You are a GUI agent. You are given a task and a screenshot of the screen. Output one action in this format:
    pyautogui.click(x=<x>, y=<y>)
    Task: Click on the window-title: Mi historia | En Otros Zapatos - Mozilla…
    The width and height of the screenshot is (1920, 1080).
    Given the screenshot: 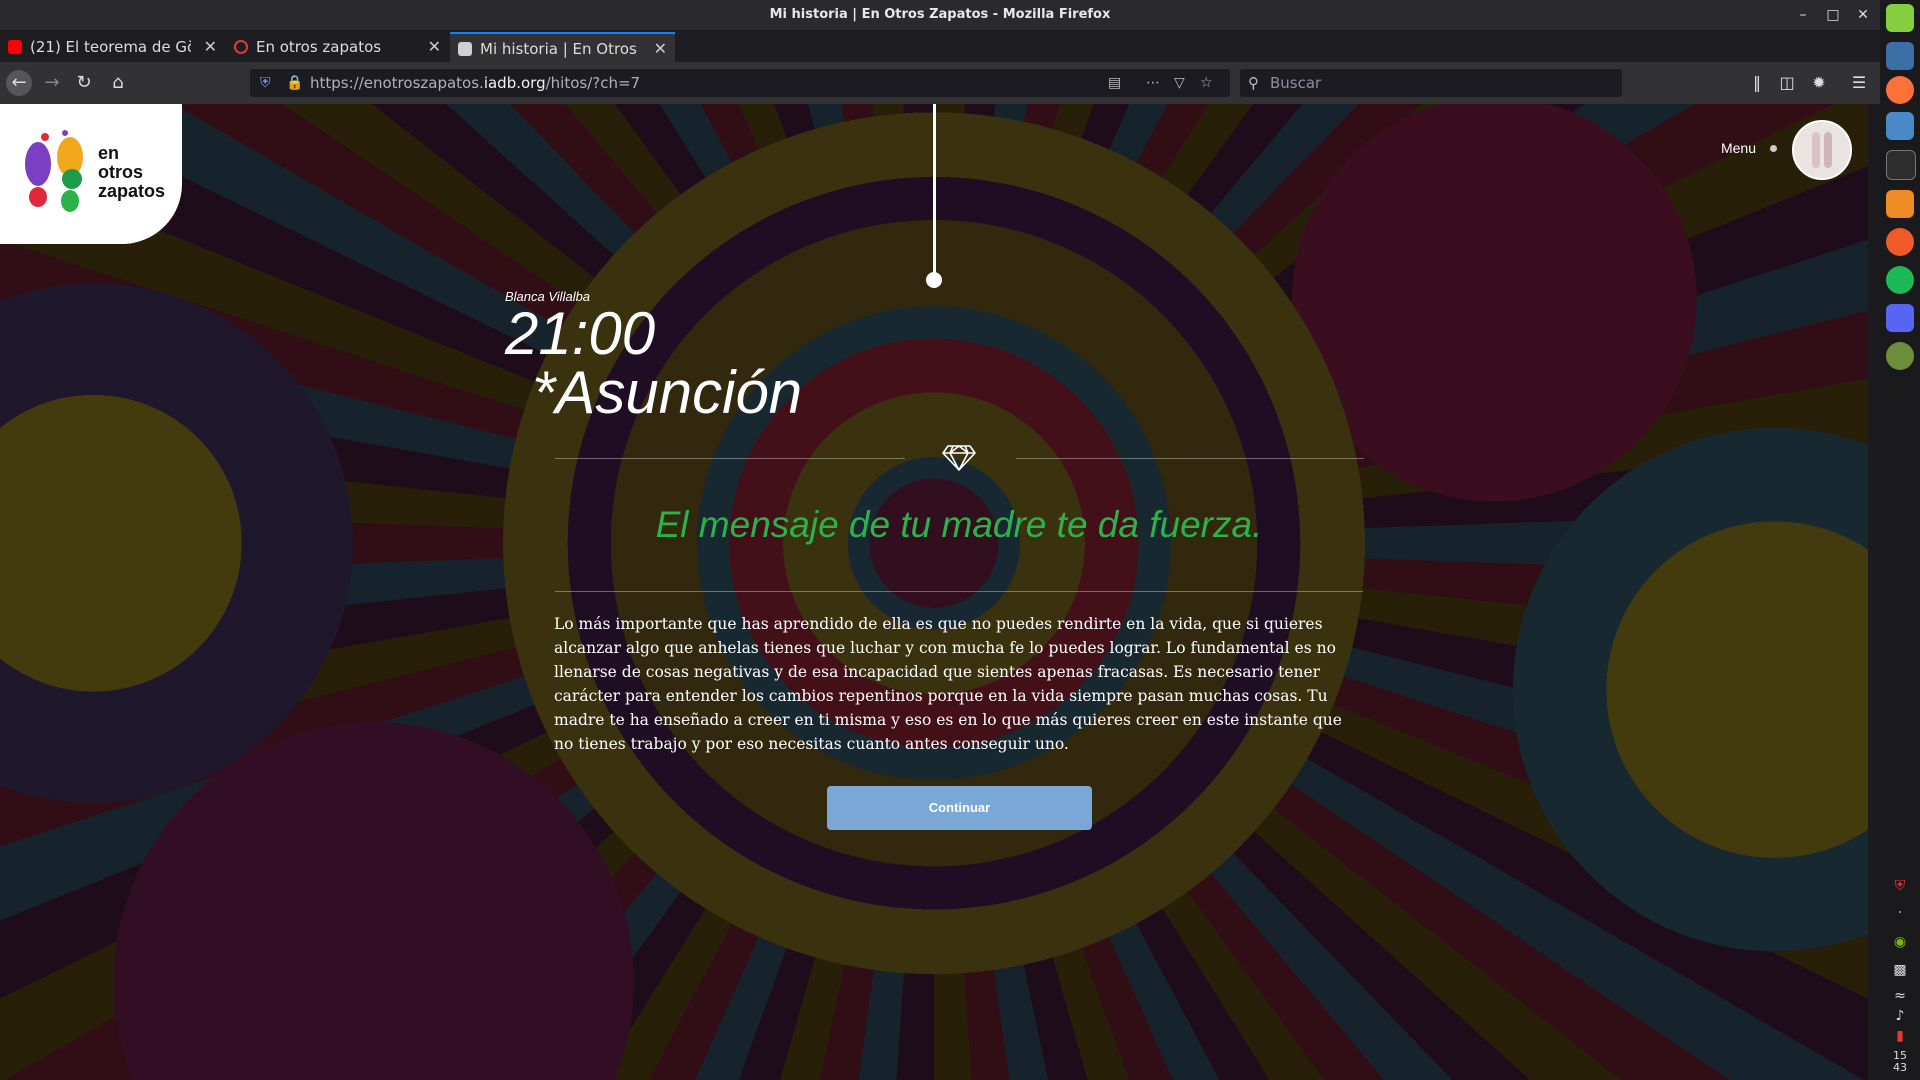 What is the action you would take?
    pyautogui.click(x=940, y=14)
    